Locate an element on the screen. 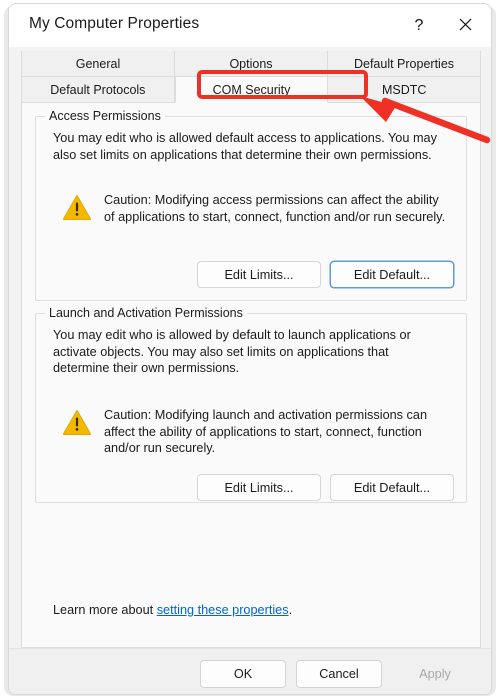 The width and height of the screenshot is (500, 698). setting-these-properties-link: setting these properties is located at coordinates (223, 610).